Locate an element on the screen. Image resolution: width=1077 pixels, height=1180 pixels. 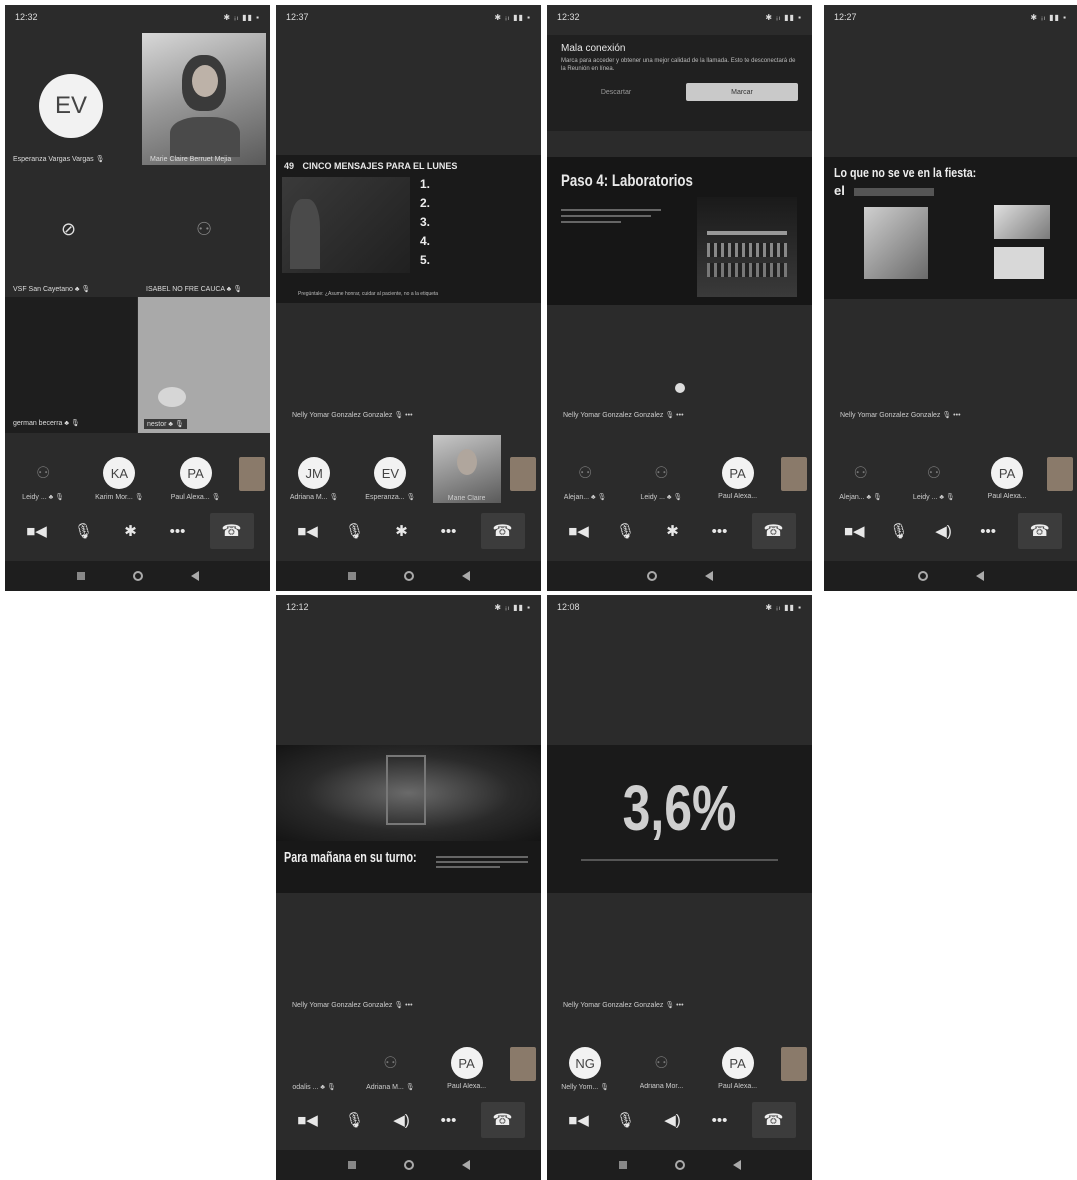
slide-caption is located at coordinates (679, 860).